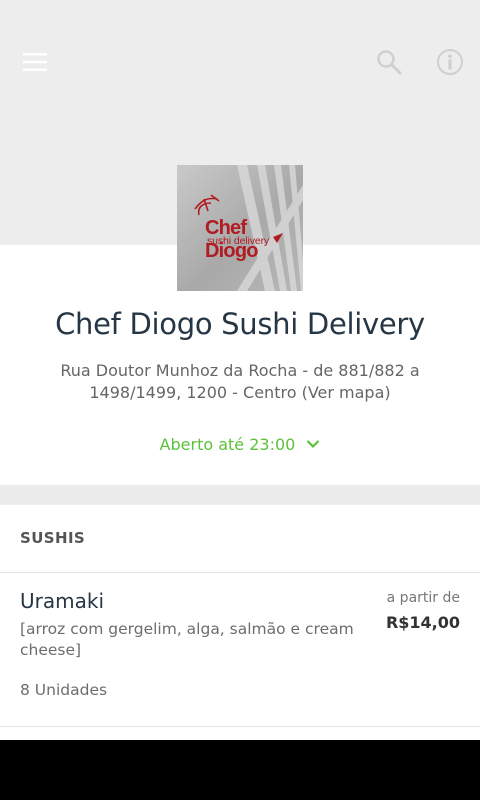 The image size is (480, 800). What do you see at coordinates (53, 538) in the screenshot?
I see `category-title: SUSHIS` at bounding box center [53, 538].